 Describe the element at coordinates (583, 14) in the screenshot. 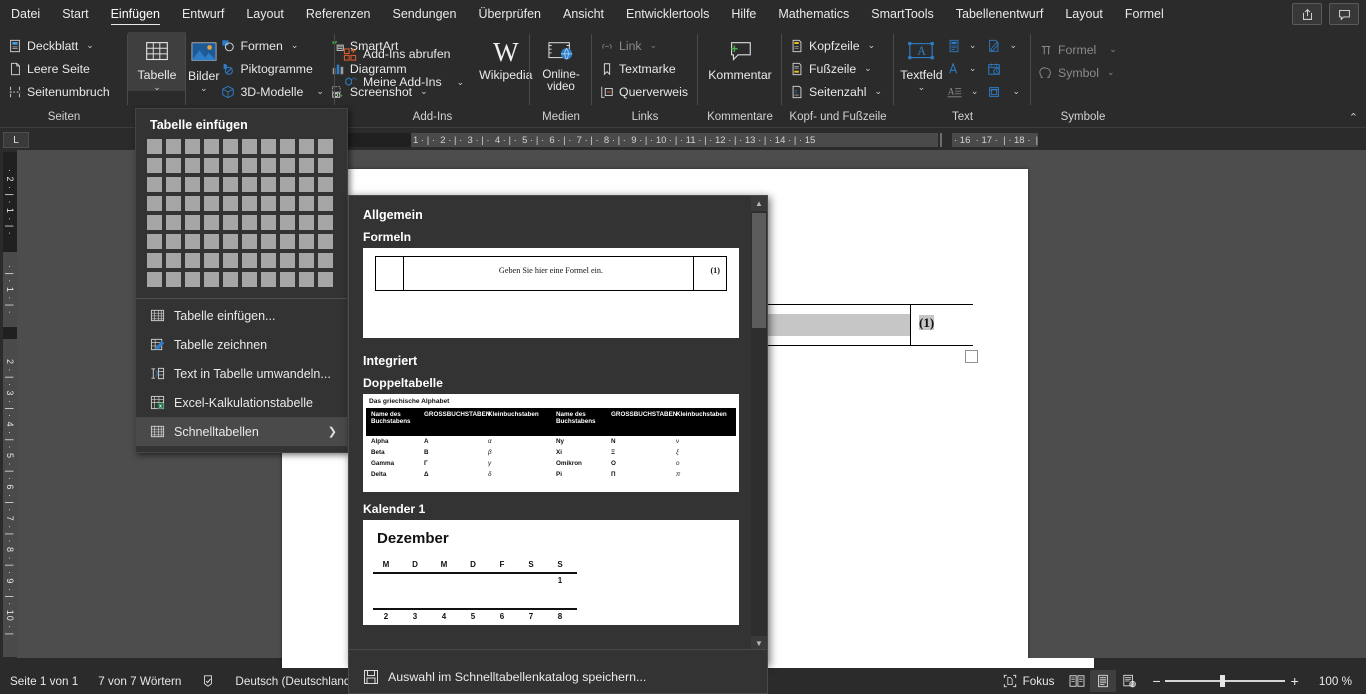

I see `tab-ansicht: Ansicht` at that location.